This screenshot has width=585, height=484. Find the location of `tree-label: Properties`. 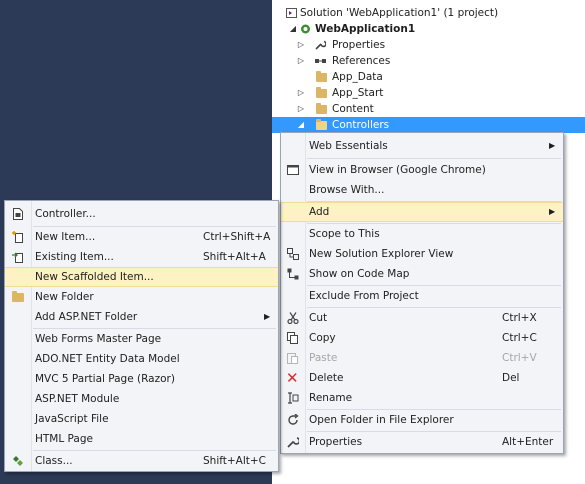

tree-label: Properties is located at coordinates (359, 45).